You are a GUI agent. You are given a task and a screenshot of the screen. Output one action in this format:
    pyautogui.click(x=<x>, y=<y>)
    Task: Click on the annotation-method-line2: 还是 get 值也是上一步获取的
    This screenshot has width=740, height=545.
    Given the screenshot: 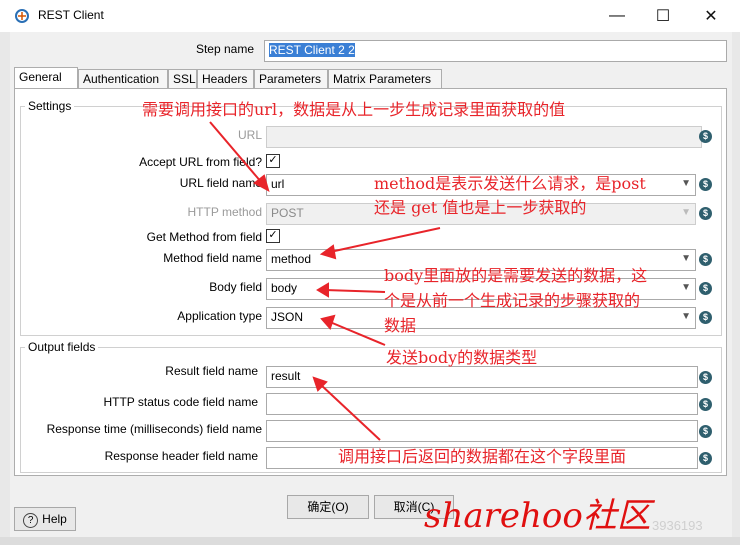 What is the action you would take?
    pyautogui.click(x=480, y=207)
    